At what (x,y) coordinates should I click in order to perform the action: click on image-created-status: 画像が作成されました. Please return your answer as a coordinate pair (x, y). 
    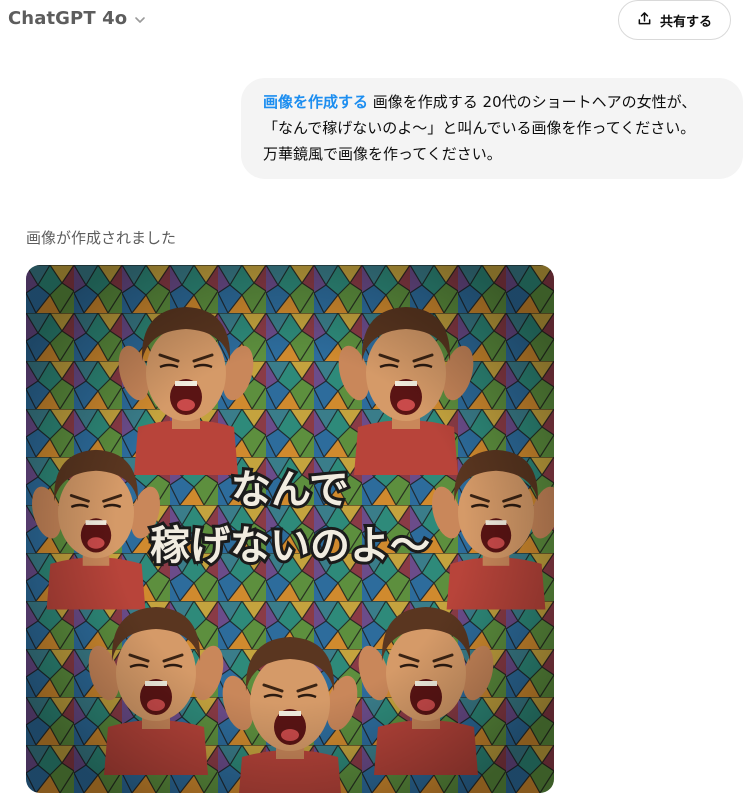
    Looking at the image, I should click on (101, 238).